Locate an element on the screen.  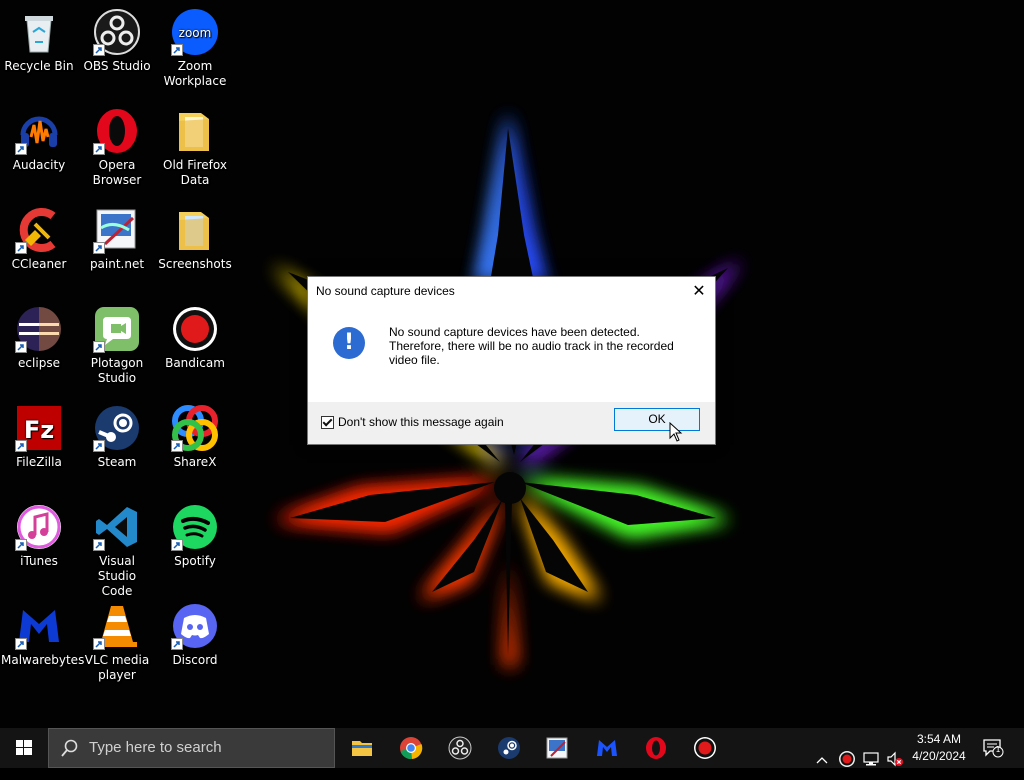
desktop-icon-bandicam: Bandicam is located at coordinates (195, 338).